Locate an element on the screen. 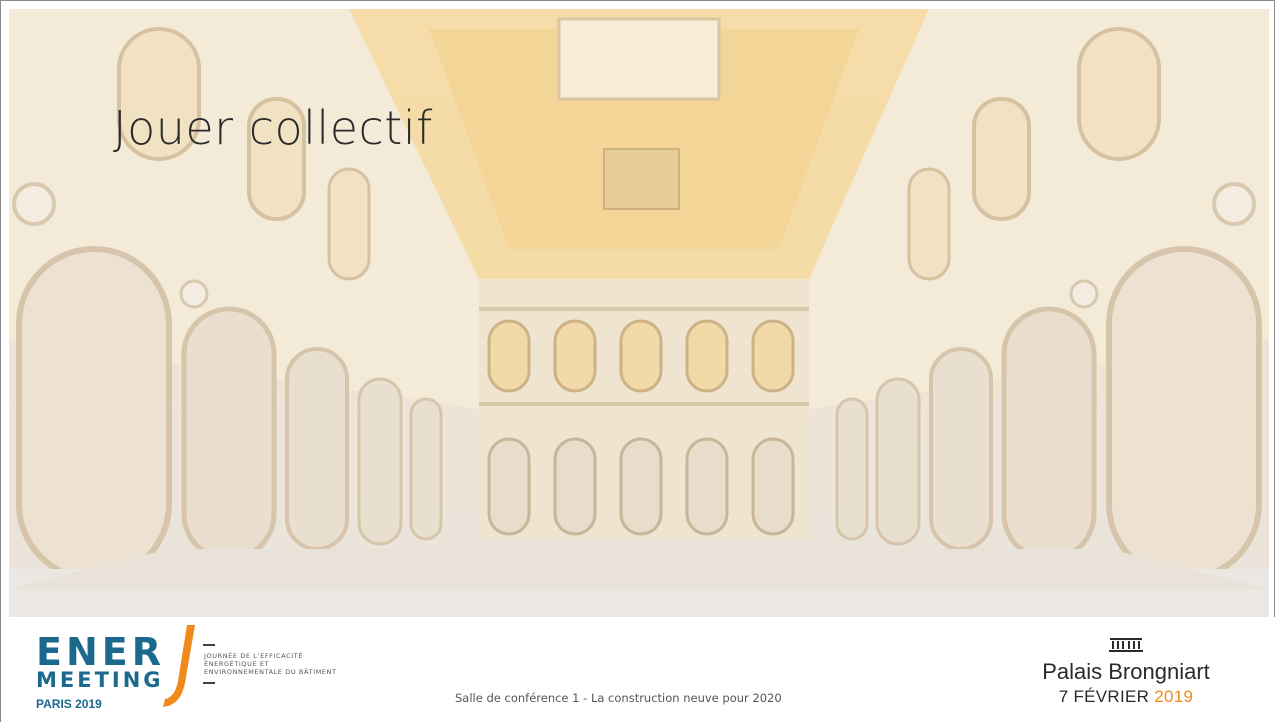  tagline-divider-top is located at coordinates (209, 645).